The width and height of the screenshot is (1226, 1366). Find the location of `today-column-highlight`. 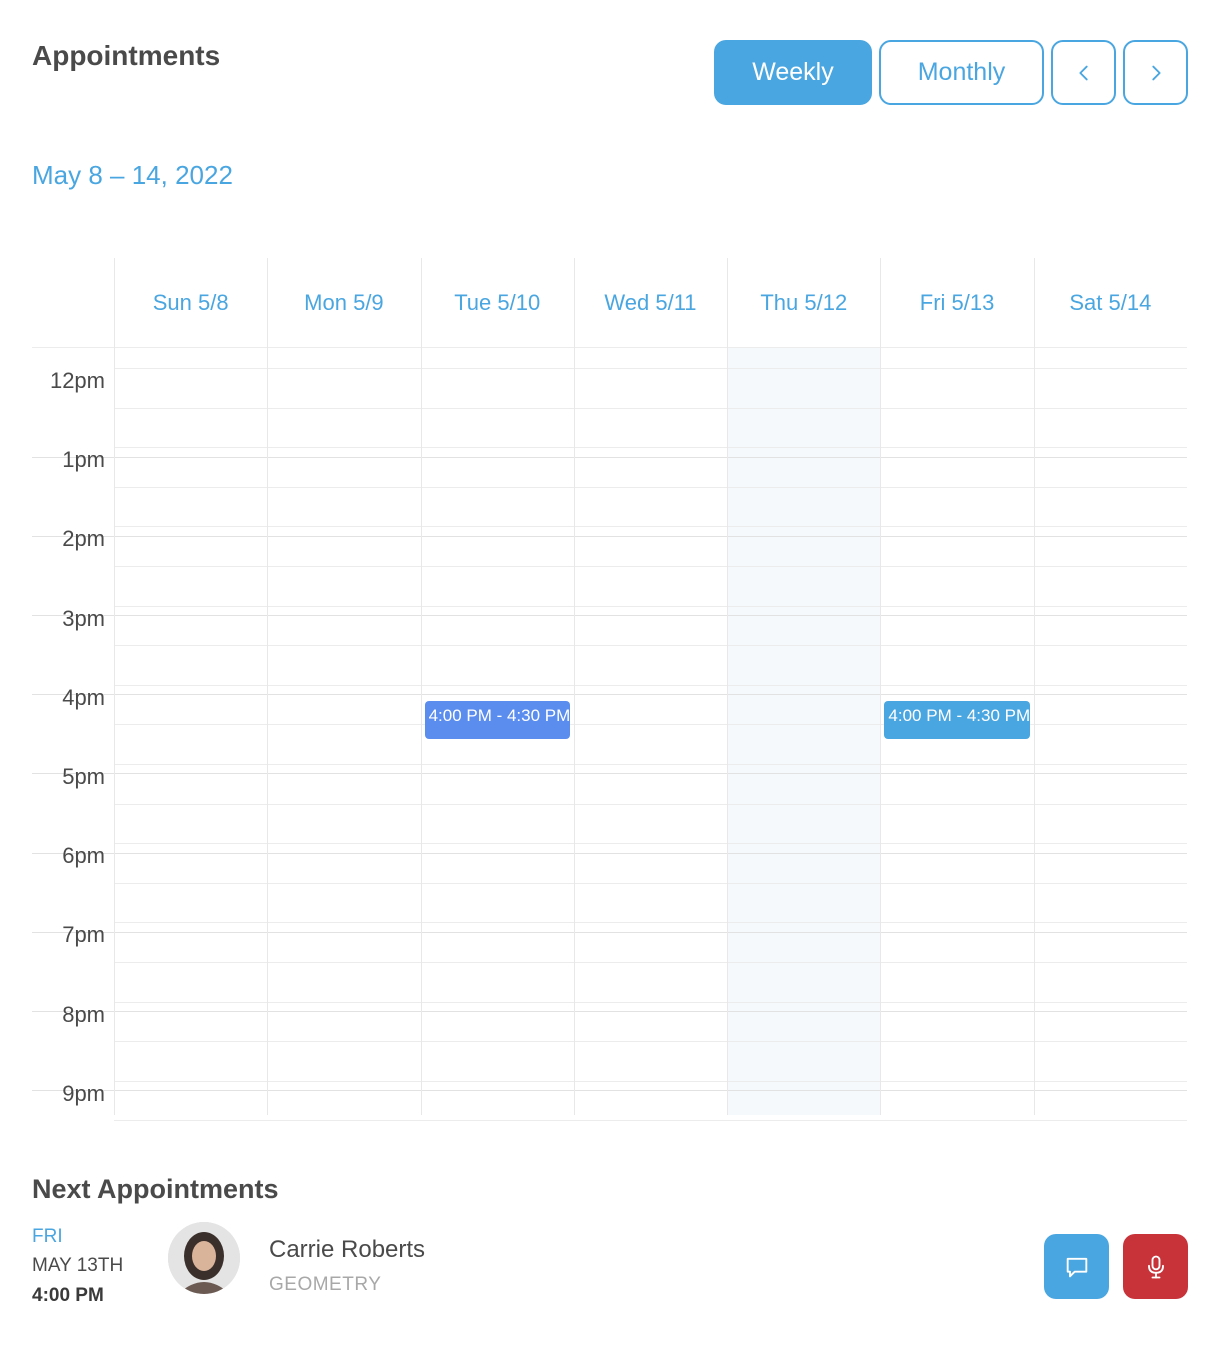

today-column-highlight is located at coordinates (804, 731).